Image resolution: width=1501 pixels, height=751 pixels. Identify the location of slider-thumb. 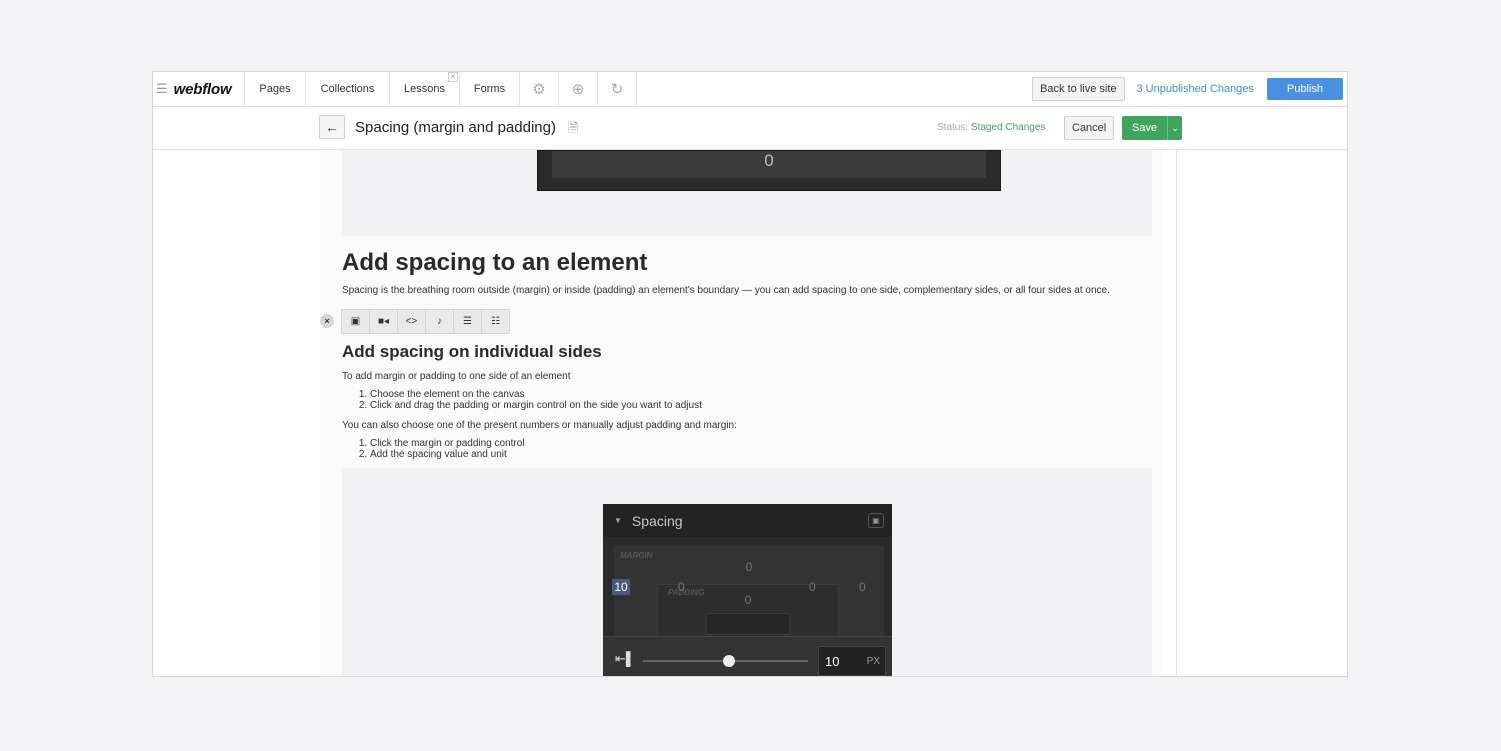
(728, 661).